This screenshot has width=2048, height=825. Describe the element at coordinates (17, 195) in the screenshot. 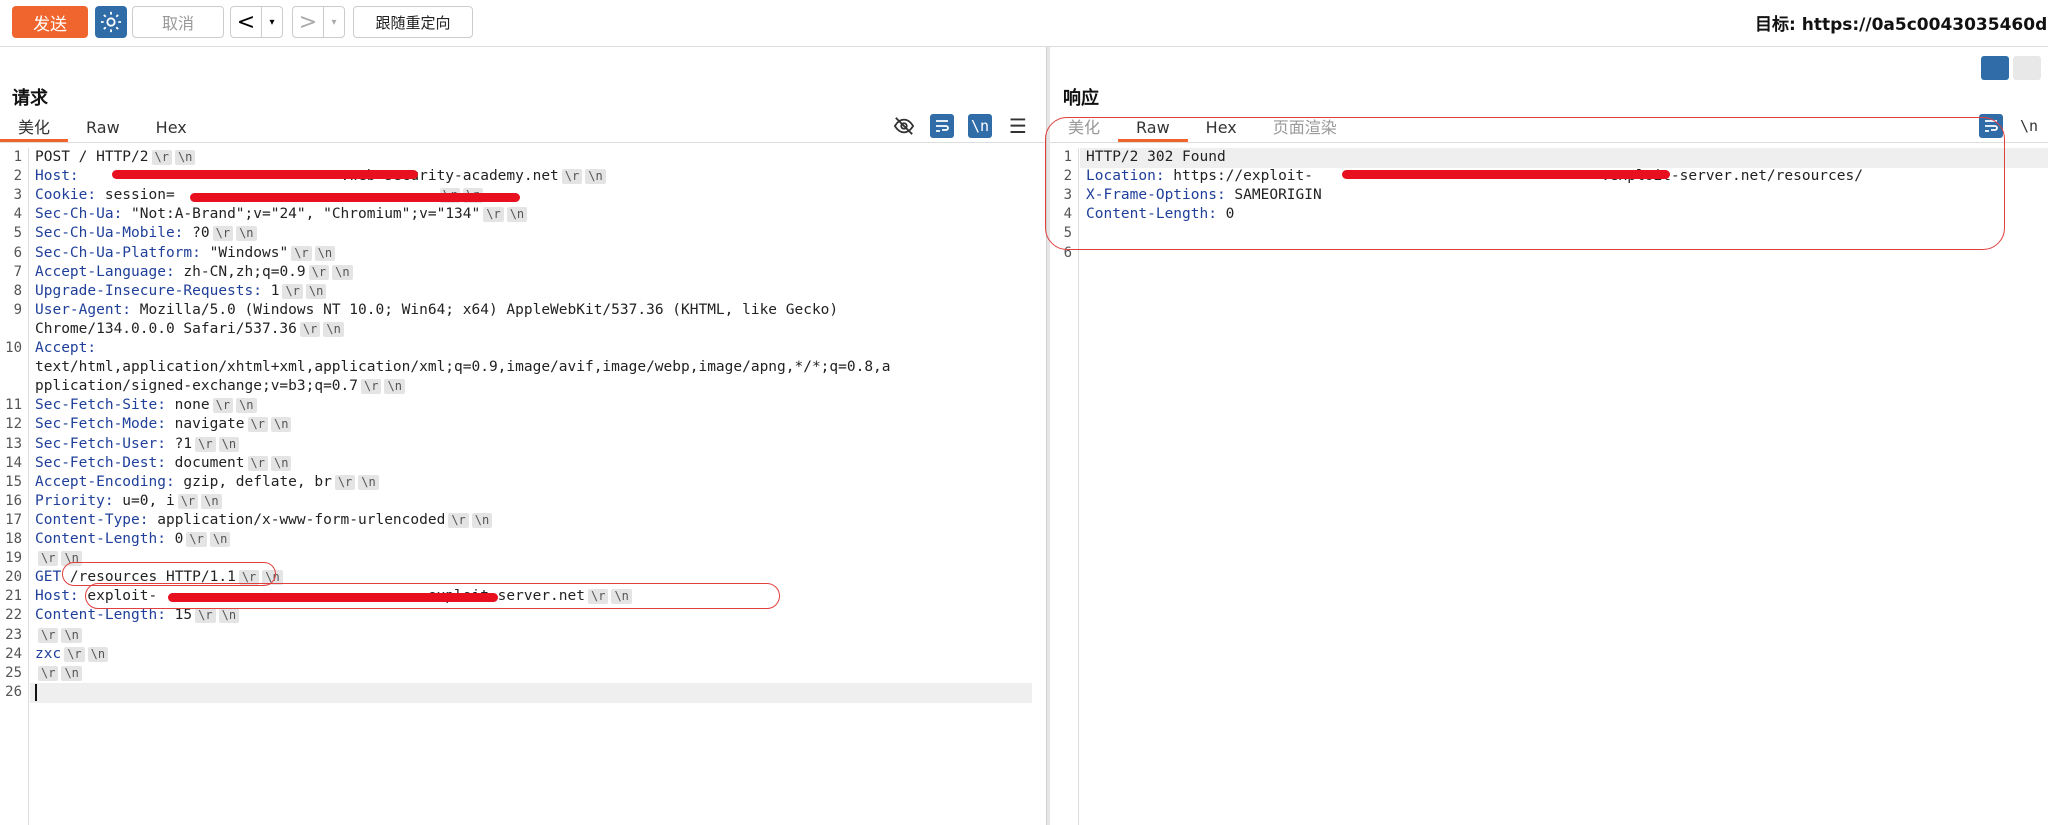

I see `line-number: 3` at that location.